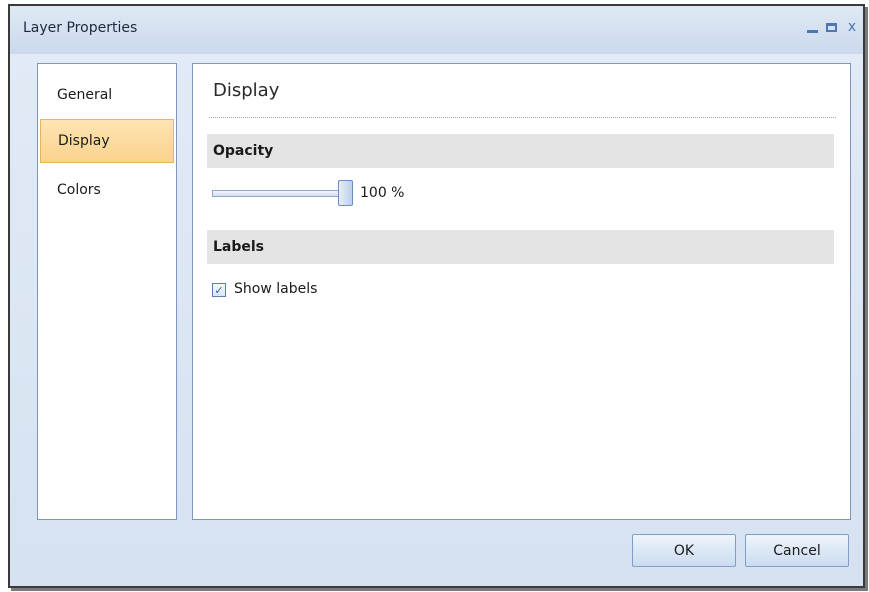 This screenshot has width=869, height=592. Describe the element at coordinates (85, 95) in the screenshot. I see `nav-item-label: General` at that location.